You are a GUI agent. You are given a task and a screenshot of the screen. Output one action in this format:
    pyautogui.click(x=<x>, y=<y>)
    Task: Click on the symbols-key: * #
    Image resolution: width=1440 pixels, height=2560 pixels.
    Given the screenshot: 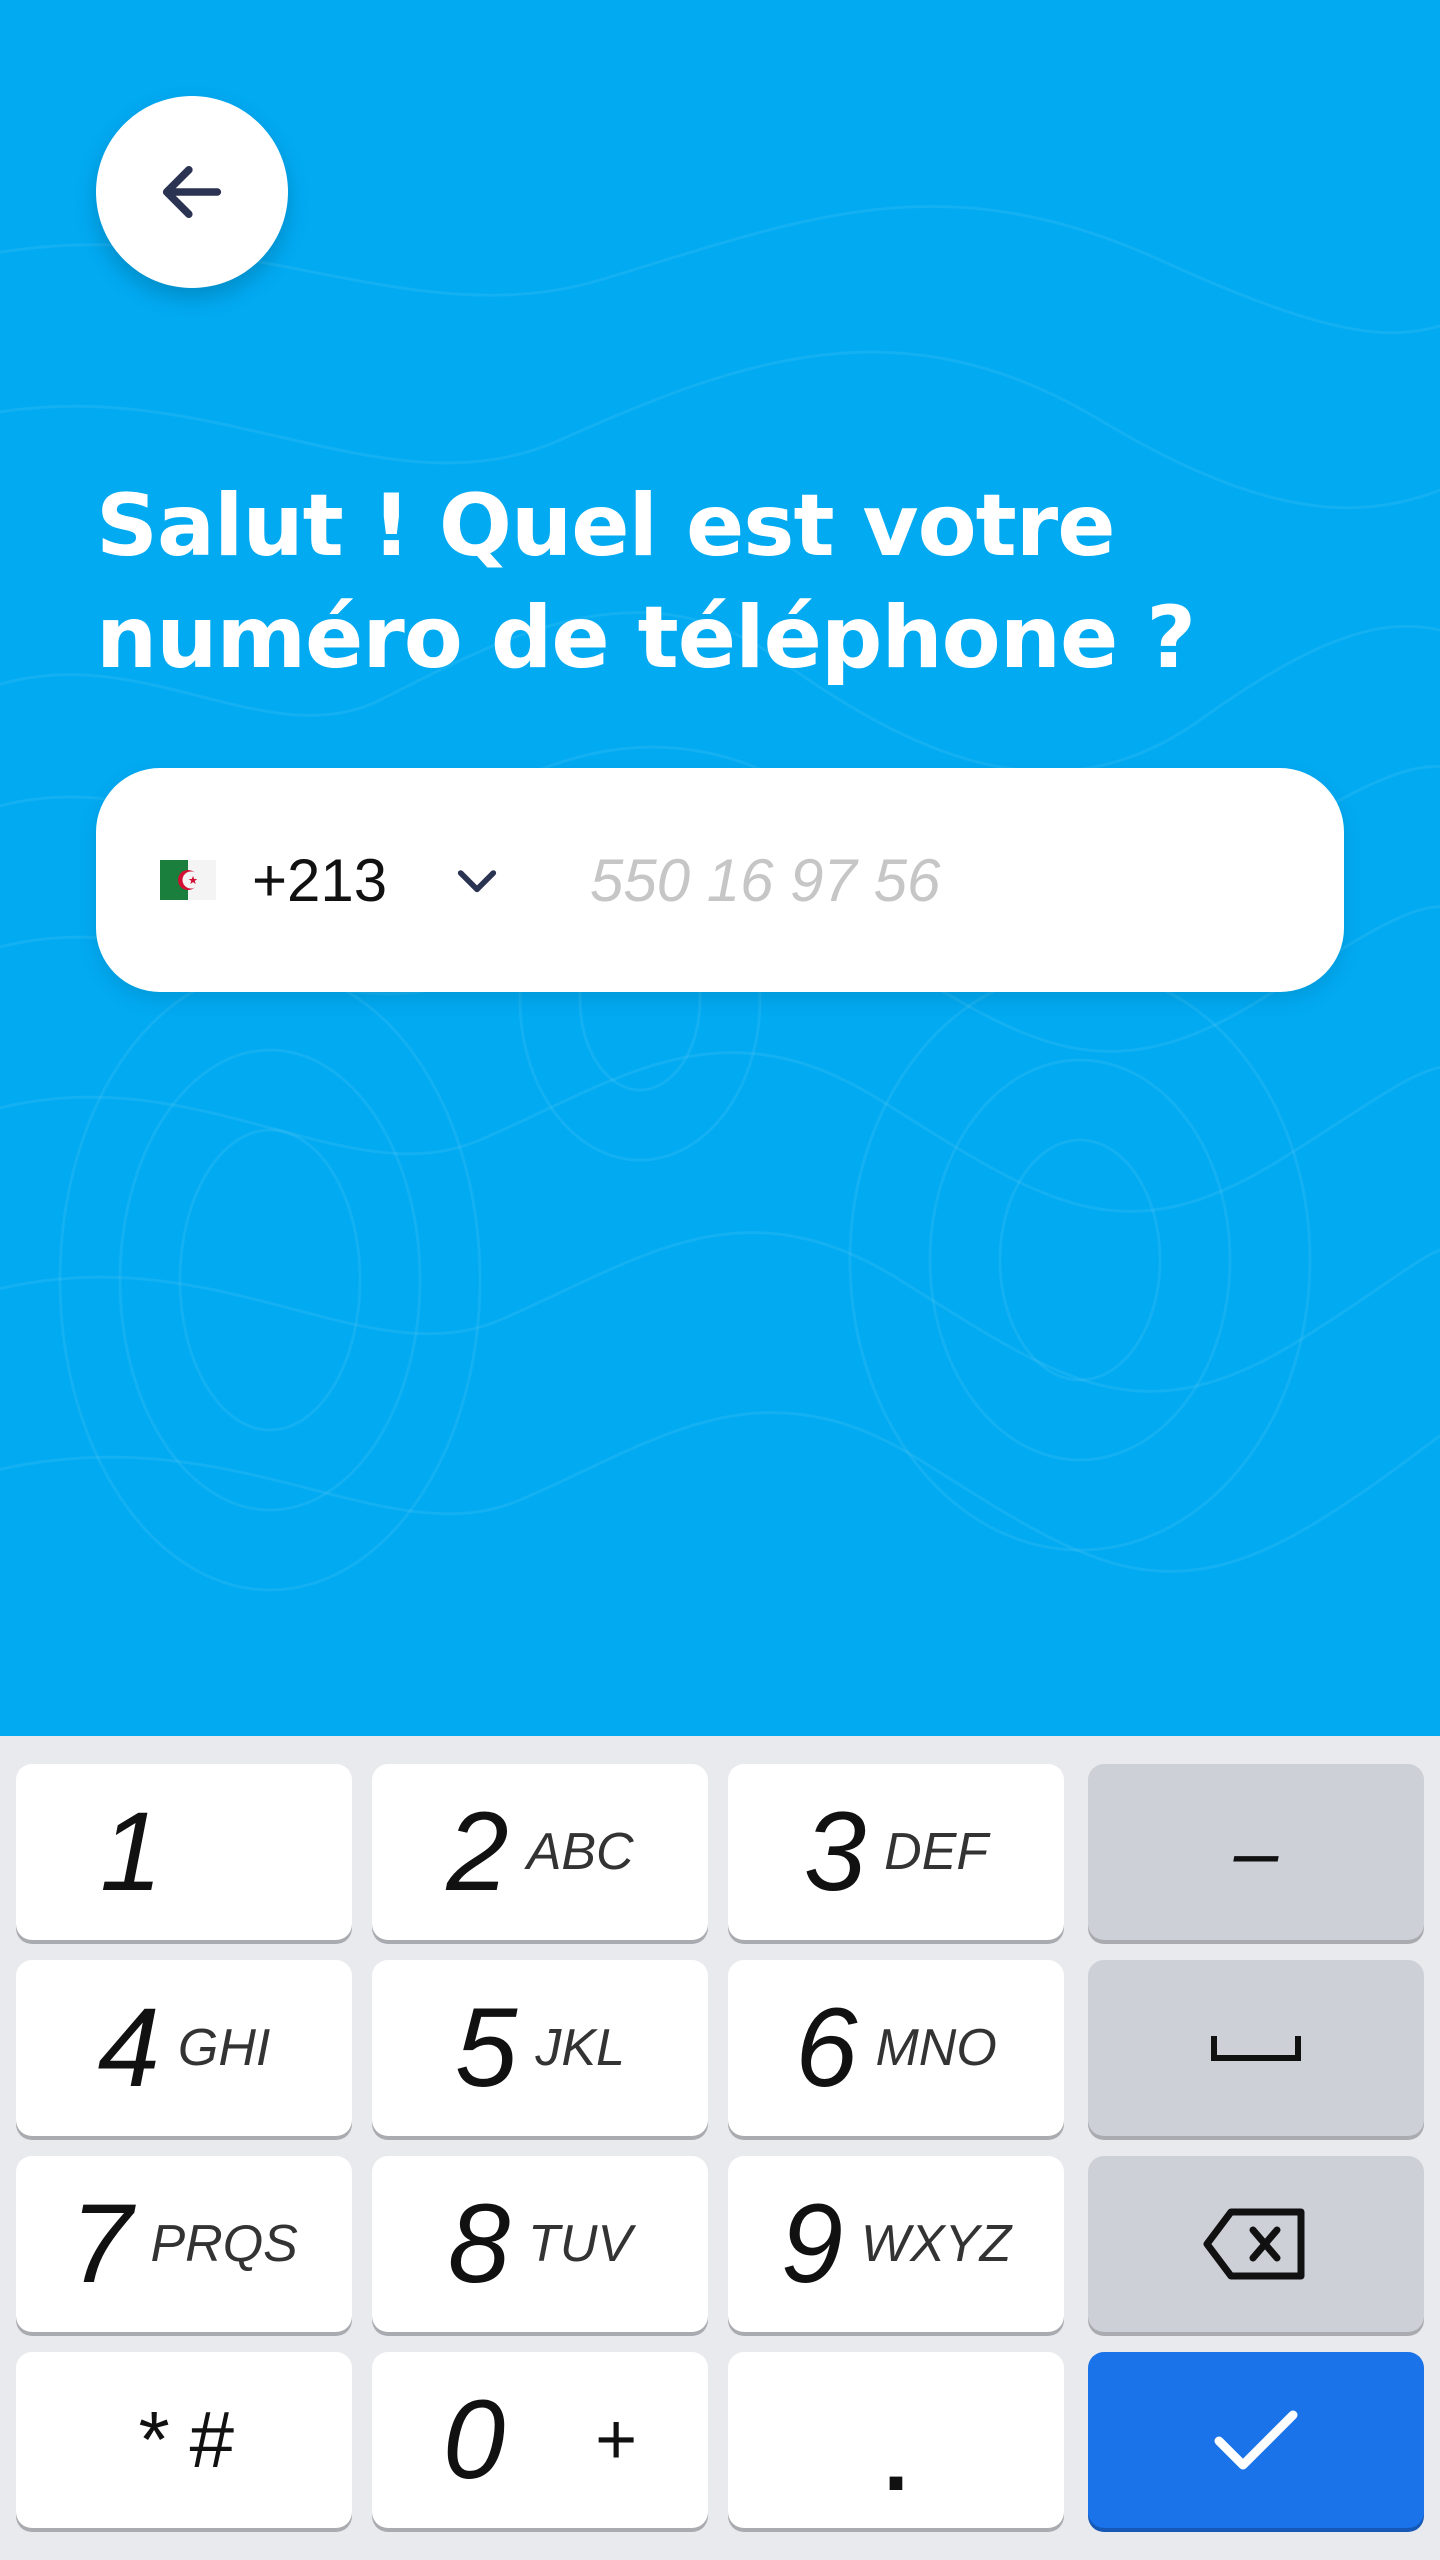 What is the action you would take?
    pyautogui.click(x=184, y=2440)
    